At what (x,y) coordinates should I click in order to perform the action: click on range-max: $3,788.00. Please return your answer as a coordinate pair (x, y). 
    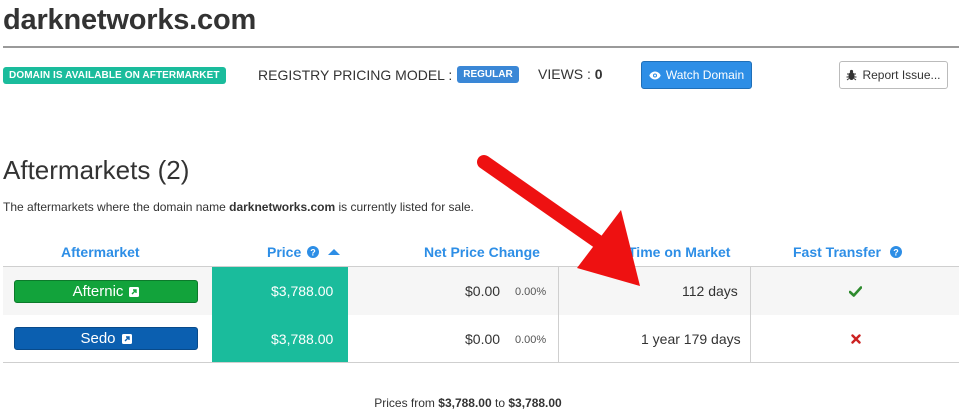
    Looking at the image, I should click on (535, 403).